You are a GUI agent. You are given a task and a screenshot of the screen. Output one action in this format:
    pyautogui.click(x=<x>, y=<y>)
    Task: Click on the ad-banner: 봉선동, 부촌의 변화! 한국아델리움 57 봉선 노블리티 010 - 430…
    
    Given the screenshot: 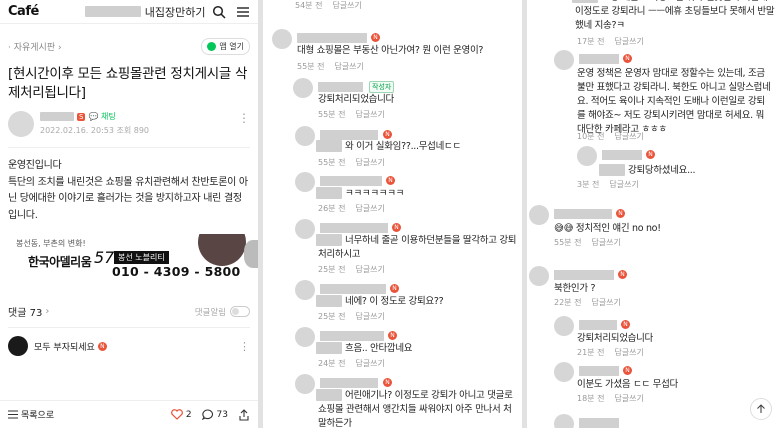 What is the action you would take?
    pyautogui.click(x=129, y=263)
    